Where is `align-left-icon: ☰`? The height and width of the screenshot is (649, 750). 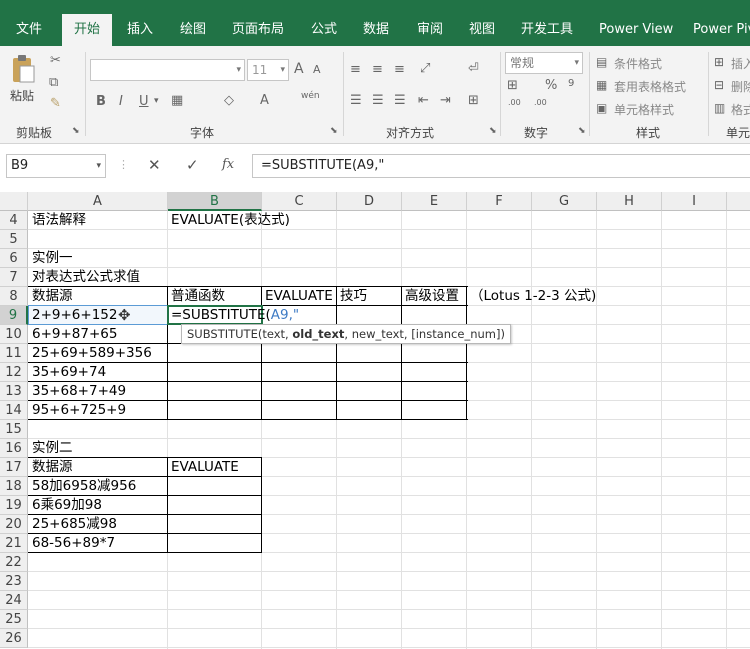
align-left-icon: ☰ is located at coordinates (356, 100).